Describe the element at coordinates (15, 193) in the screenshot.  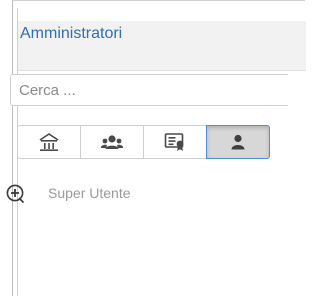
I see `add-circle-icon` at that location.